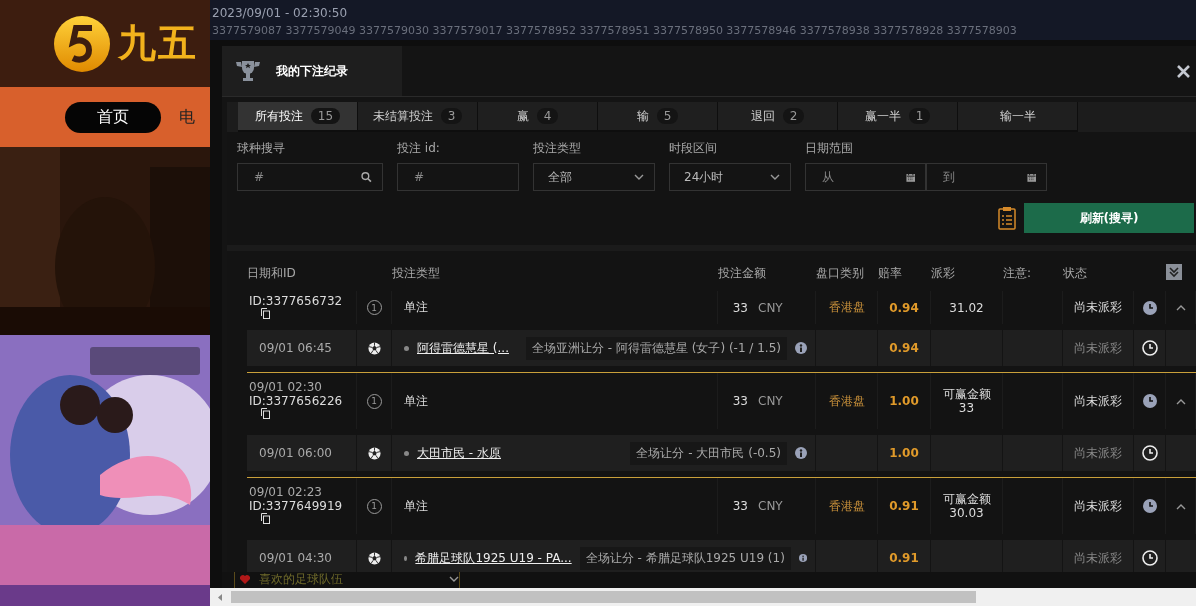 Image resolution: width=1196 pixels, height=606 pixels. I want to click on logo-icon, so click(82, 43).